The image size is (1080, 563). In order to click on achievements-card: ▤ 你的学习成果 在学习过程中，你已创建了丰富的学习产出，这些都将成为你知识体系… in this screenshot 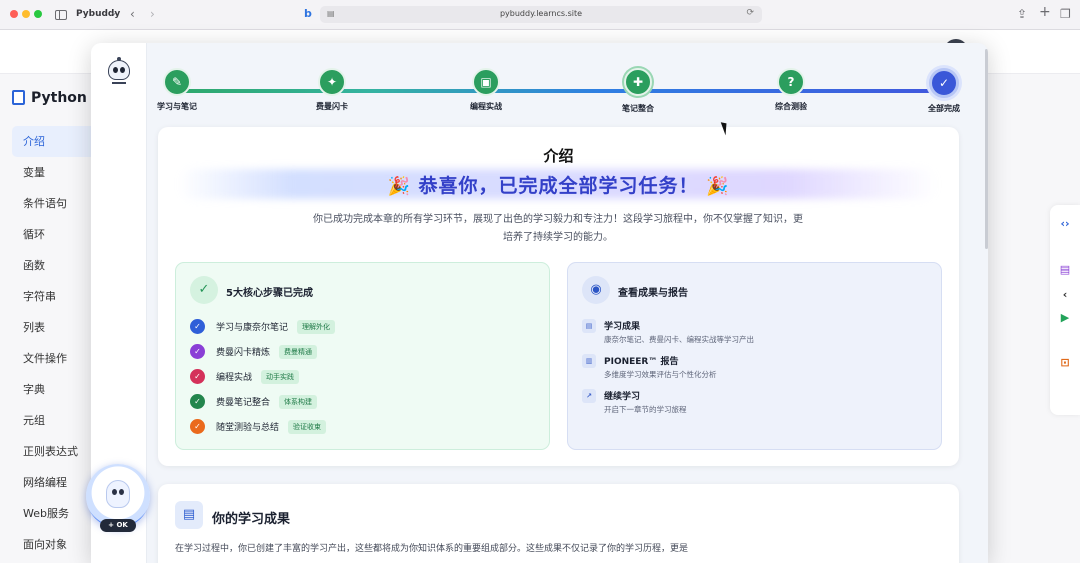, I will do `click(558, 523)`.